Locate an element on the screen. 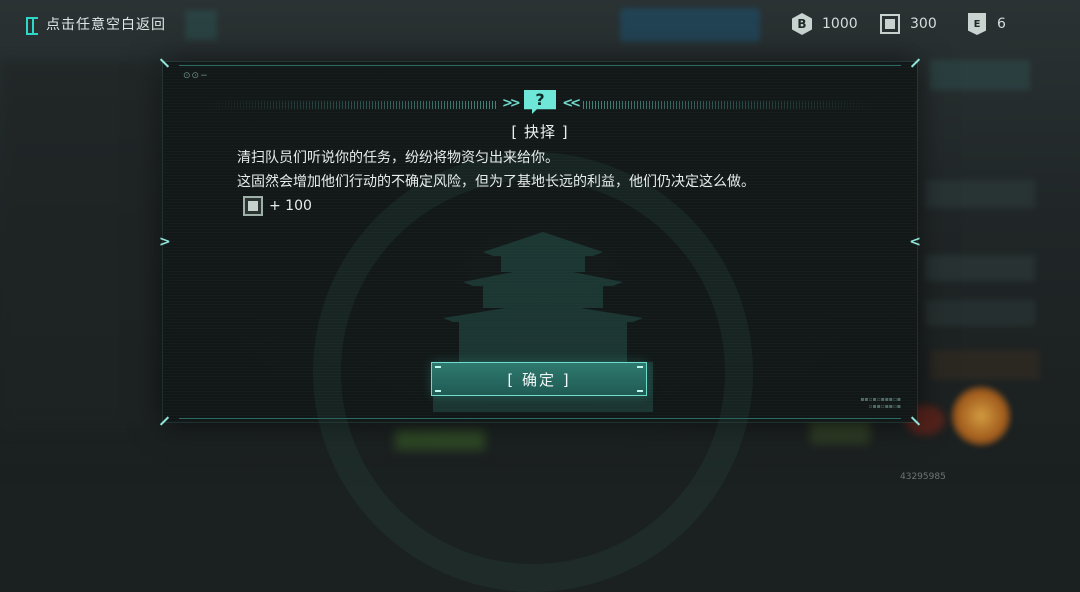 This screenshot has height=592, width=1080. reward-item: + 100 is located at coordinates (277, 206).